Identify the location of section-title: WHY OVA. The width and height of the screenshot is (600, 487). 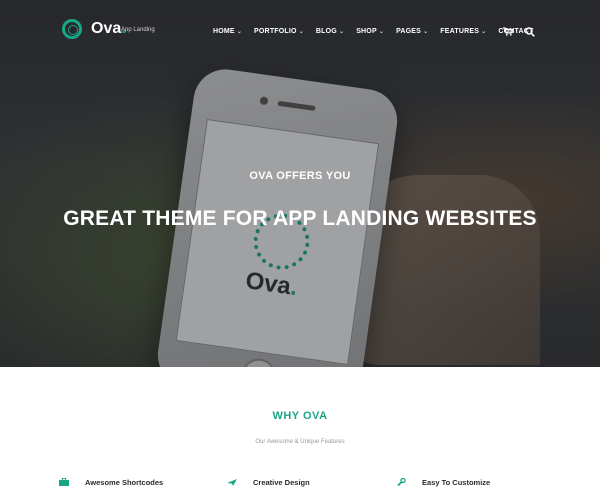
(300, 416).